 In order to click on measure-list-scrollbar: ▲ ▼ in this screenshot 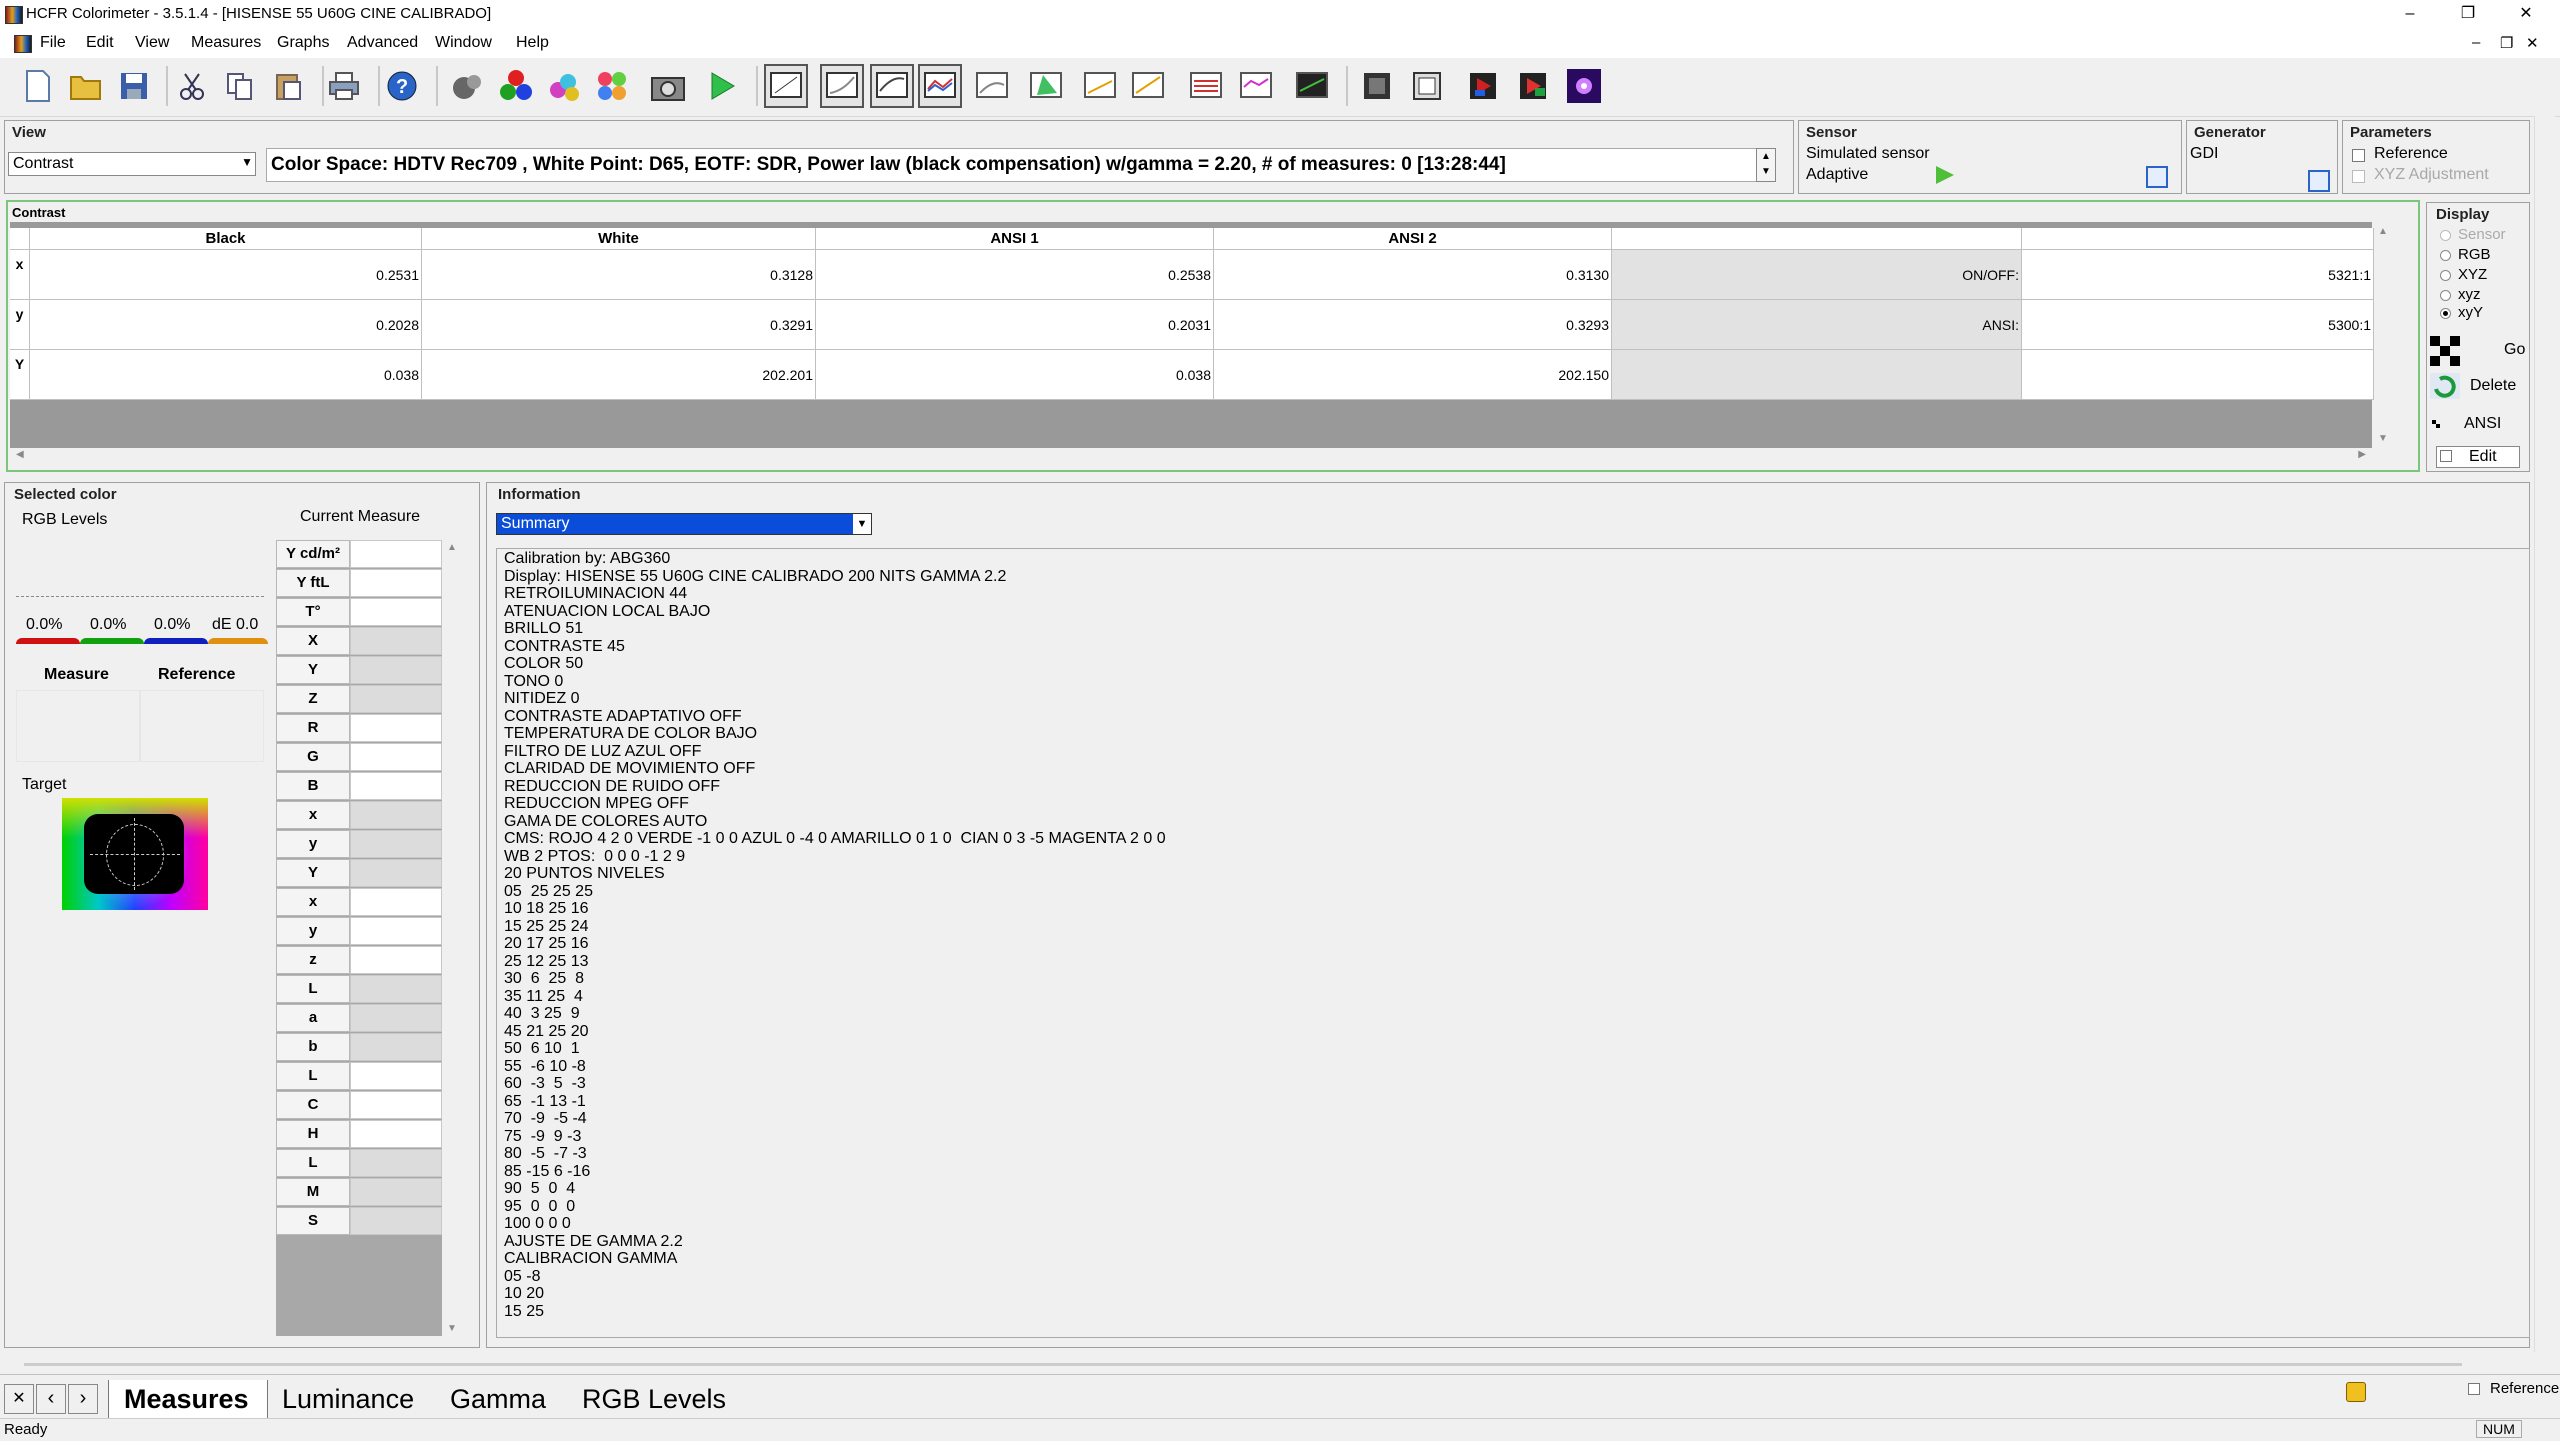, I will do `click(452, 938)`.